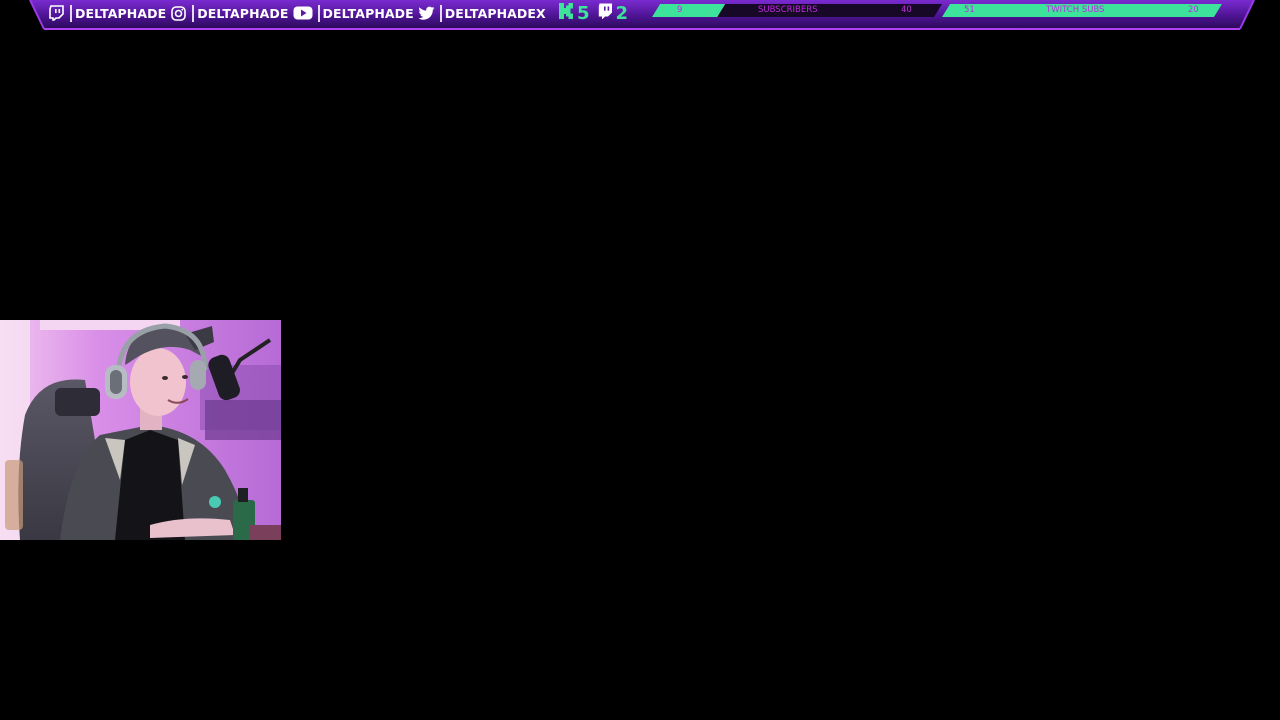  I want to click on twitch-counter: 2, so click(615, 13).